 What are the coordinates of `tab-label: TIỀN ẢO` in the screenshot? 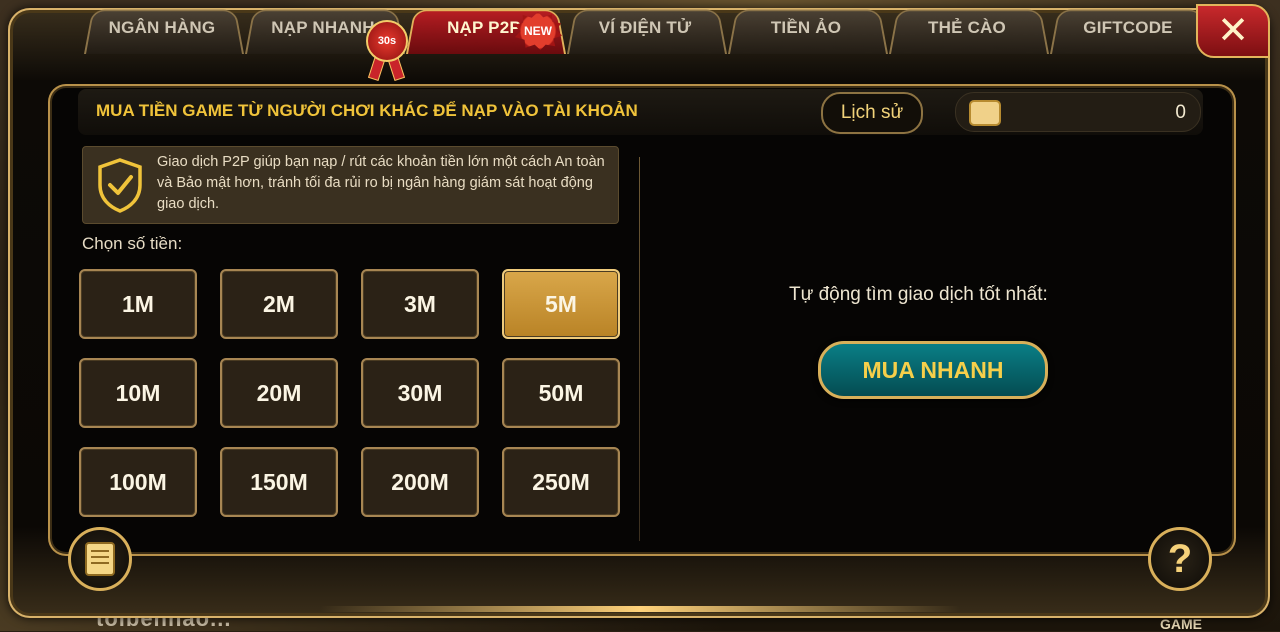 It's located at (806, 27).